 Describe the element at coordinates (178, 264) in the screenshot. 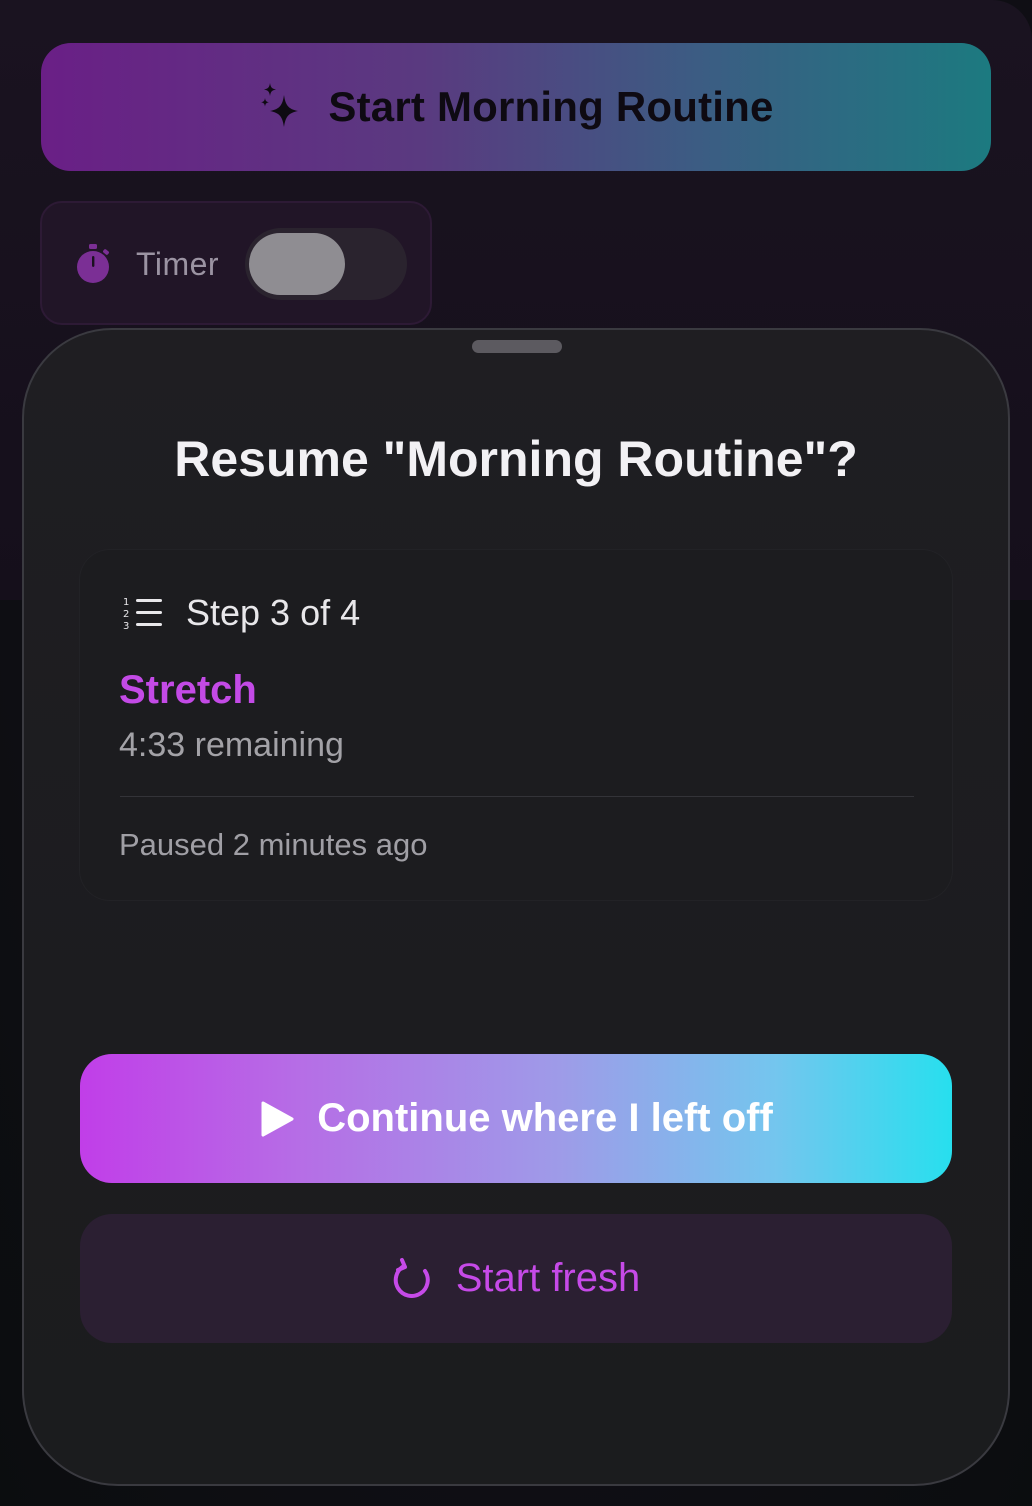

I see `timer-label: Timer` at that location.